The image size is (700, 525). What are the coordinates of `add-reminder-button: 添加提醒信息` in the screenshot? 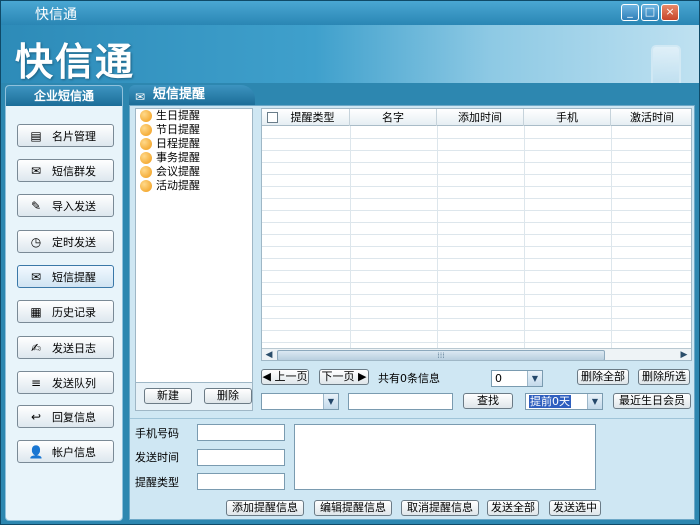 It's located at (265, 508).